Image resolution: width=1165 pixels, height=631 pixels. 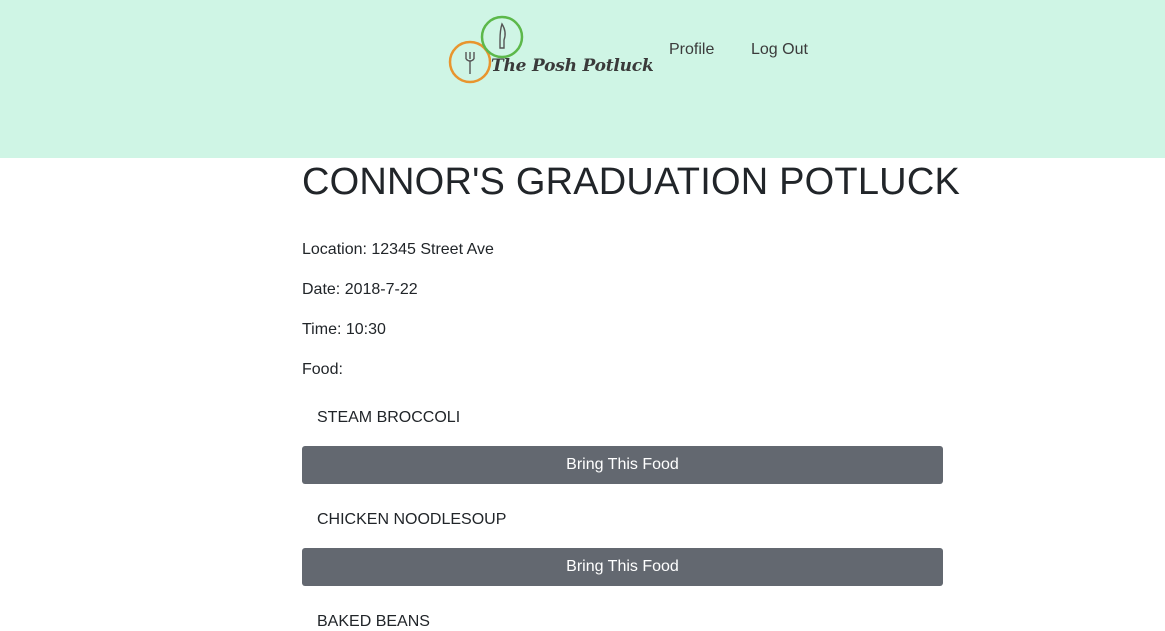 I want to click on event-date: Date: 2018-7-22, so click(x=360, y=289).